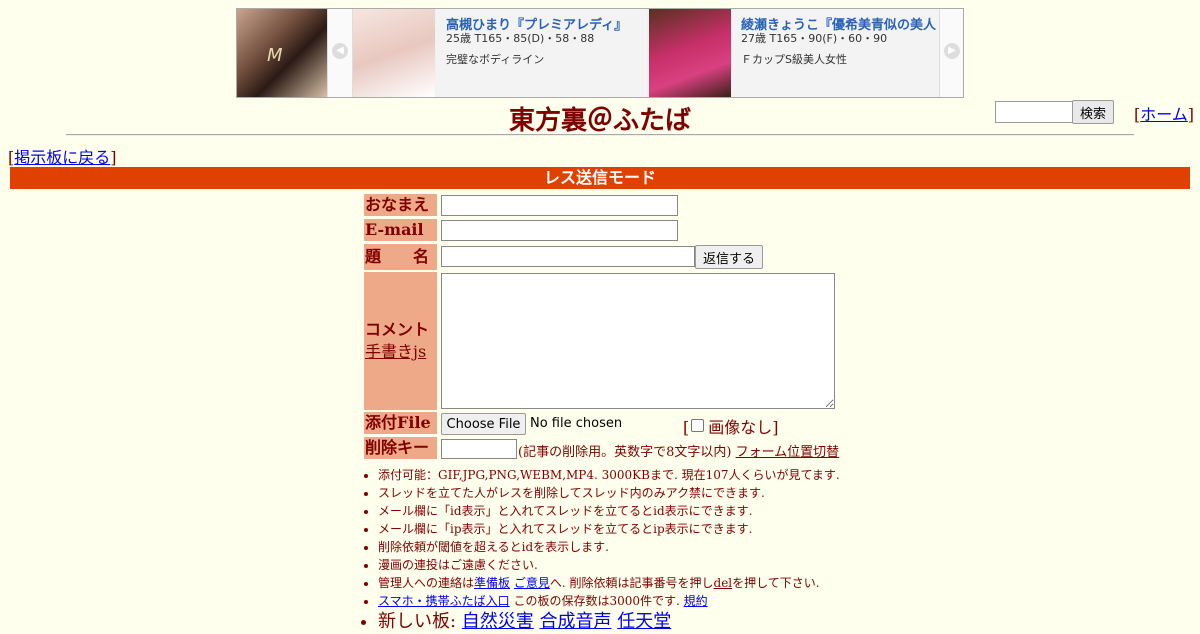 The height and width of the screenshot is (634, 1200). I want to click on back-nav: [掲示板に戻る], so click(62, 156).